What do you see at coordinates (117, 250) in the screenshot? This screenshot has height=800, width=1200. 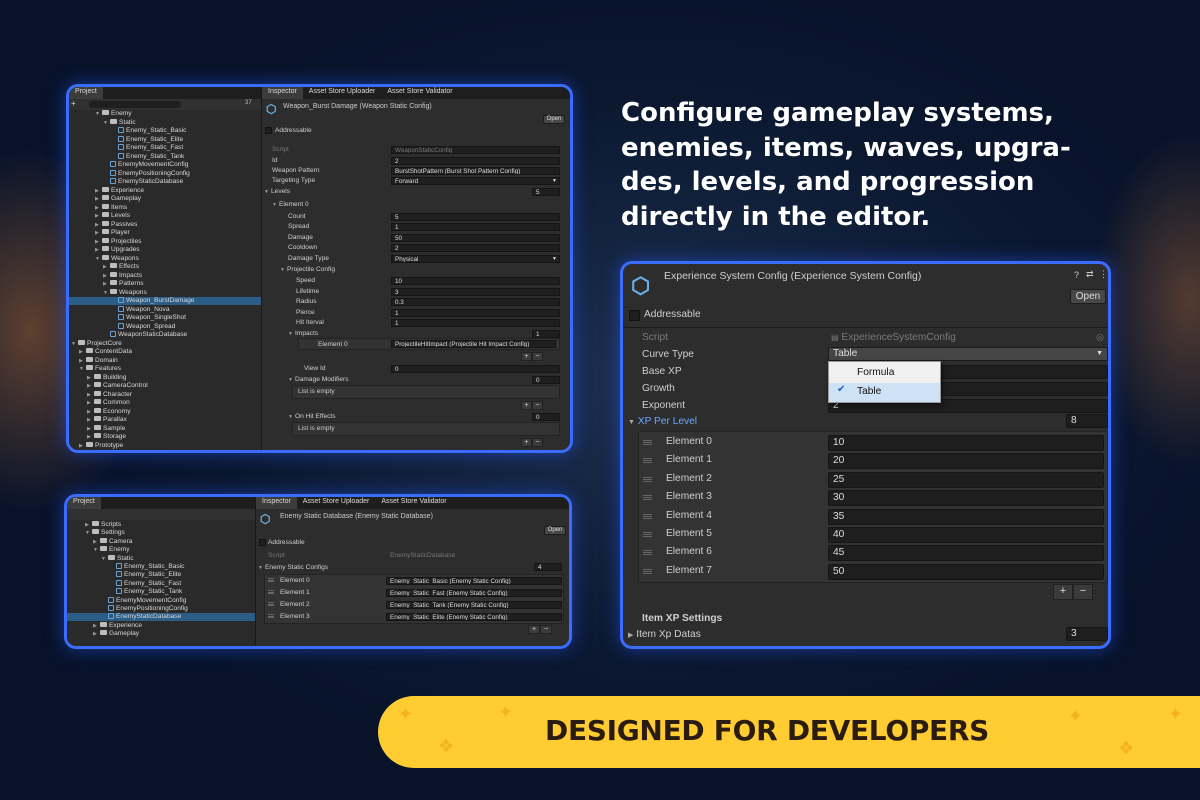 I see `tree-item: ▶ Upgrades` at bounding box center [117, 250].